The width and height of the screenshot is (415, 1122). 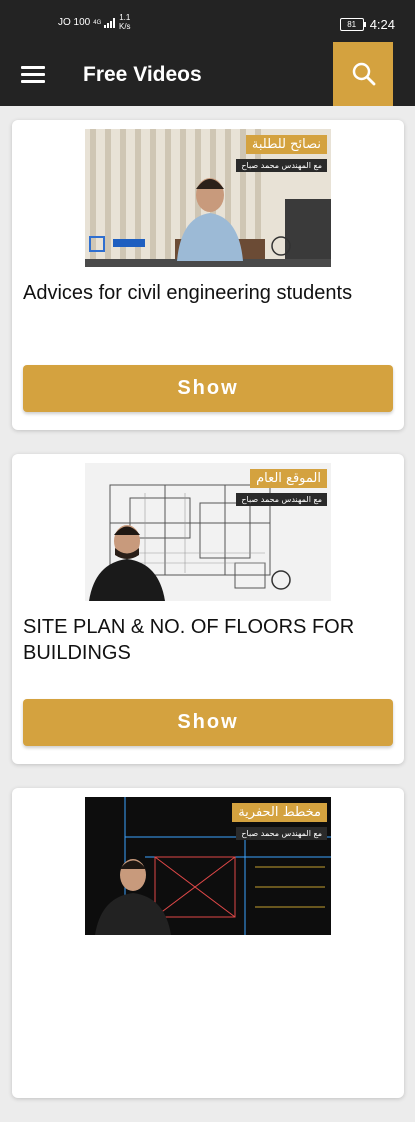 I want to click on speed-value: 1.1, so click(x=125, y=17).